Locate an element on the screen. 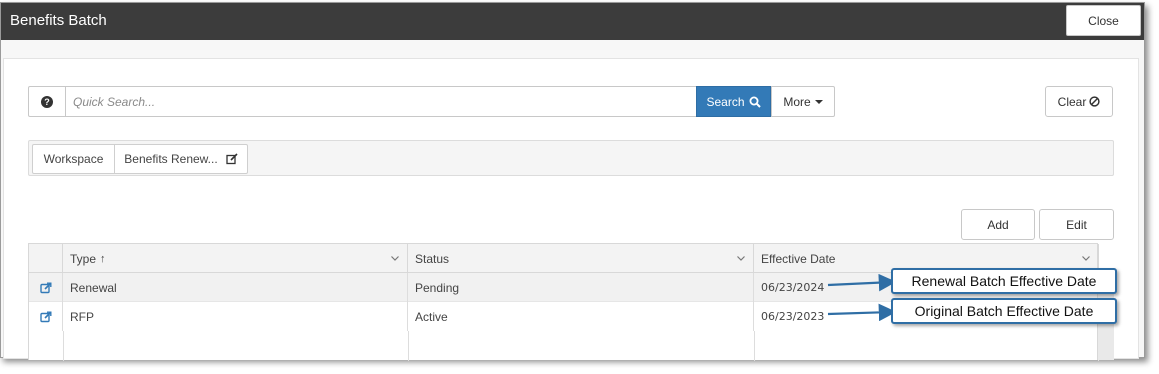 This screenshot has height=374, width=1159. grid-empty-area is located at coordinates (564, 346).